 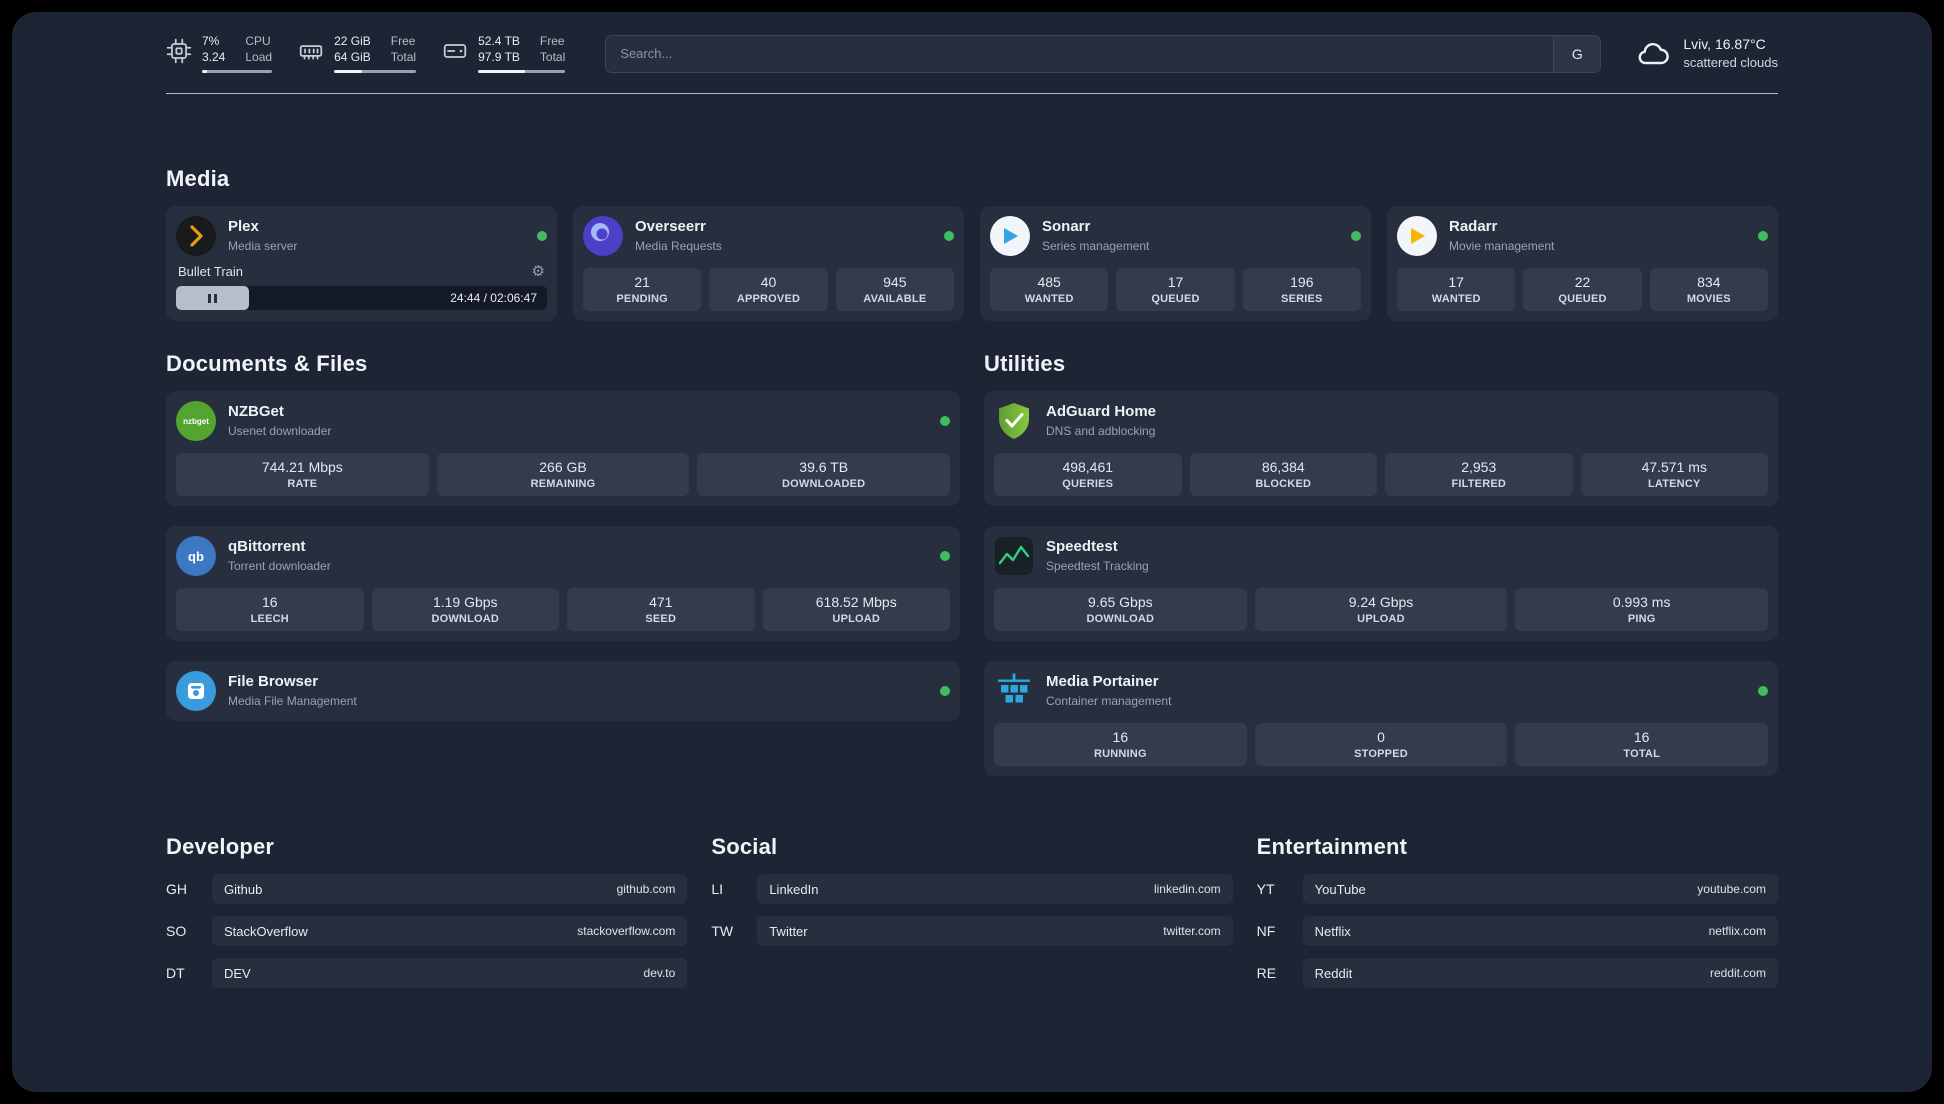 I want to click on stat-tile: 744.21 Mbps RATE, so click(x=302, y=475).